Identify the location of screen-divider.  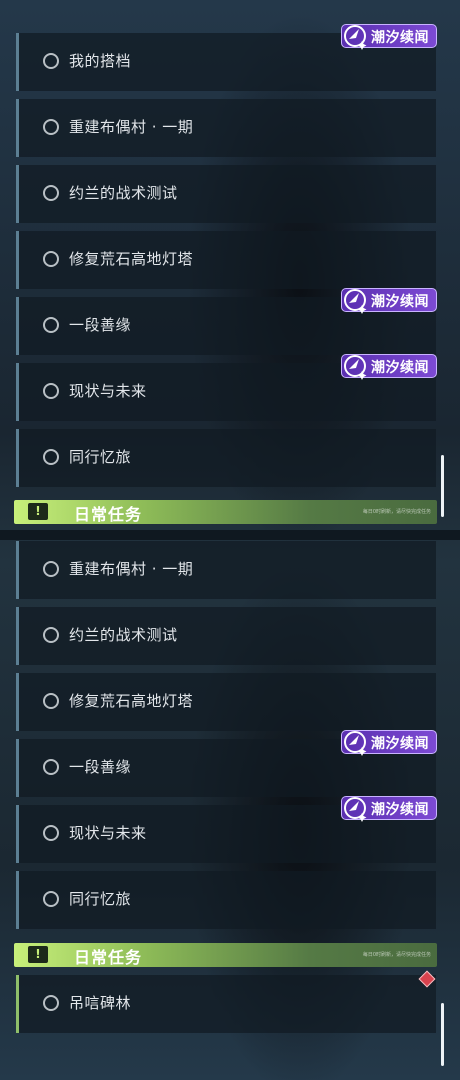
(230, 535).